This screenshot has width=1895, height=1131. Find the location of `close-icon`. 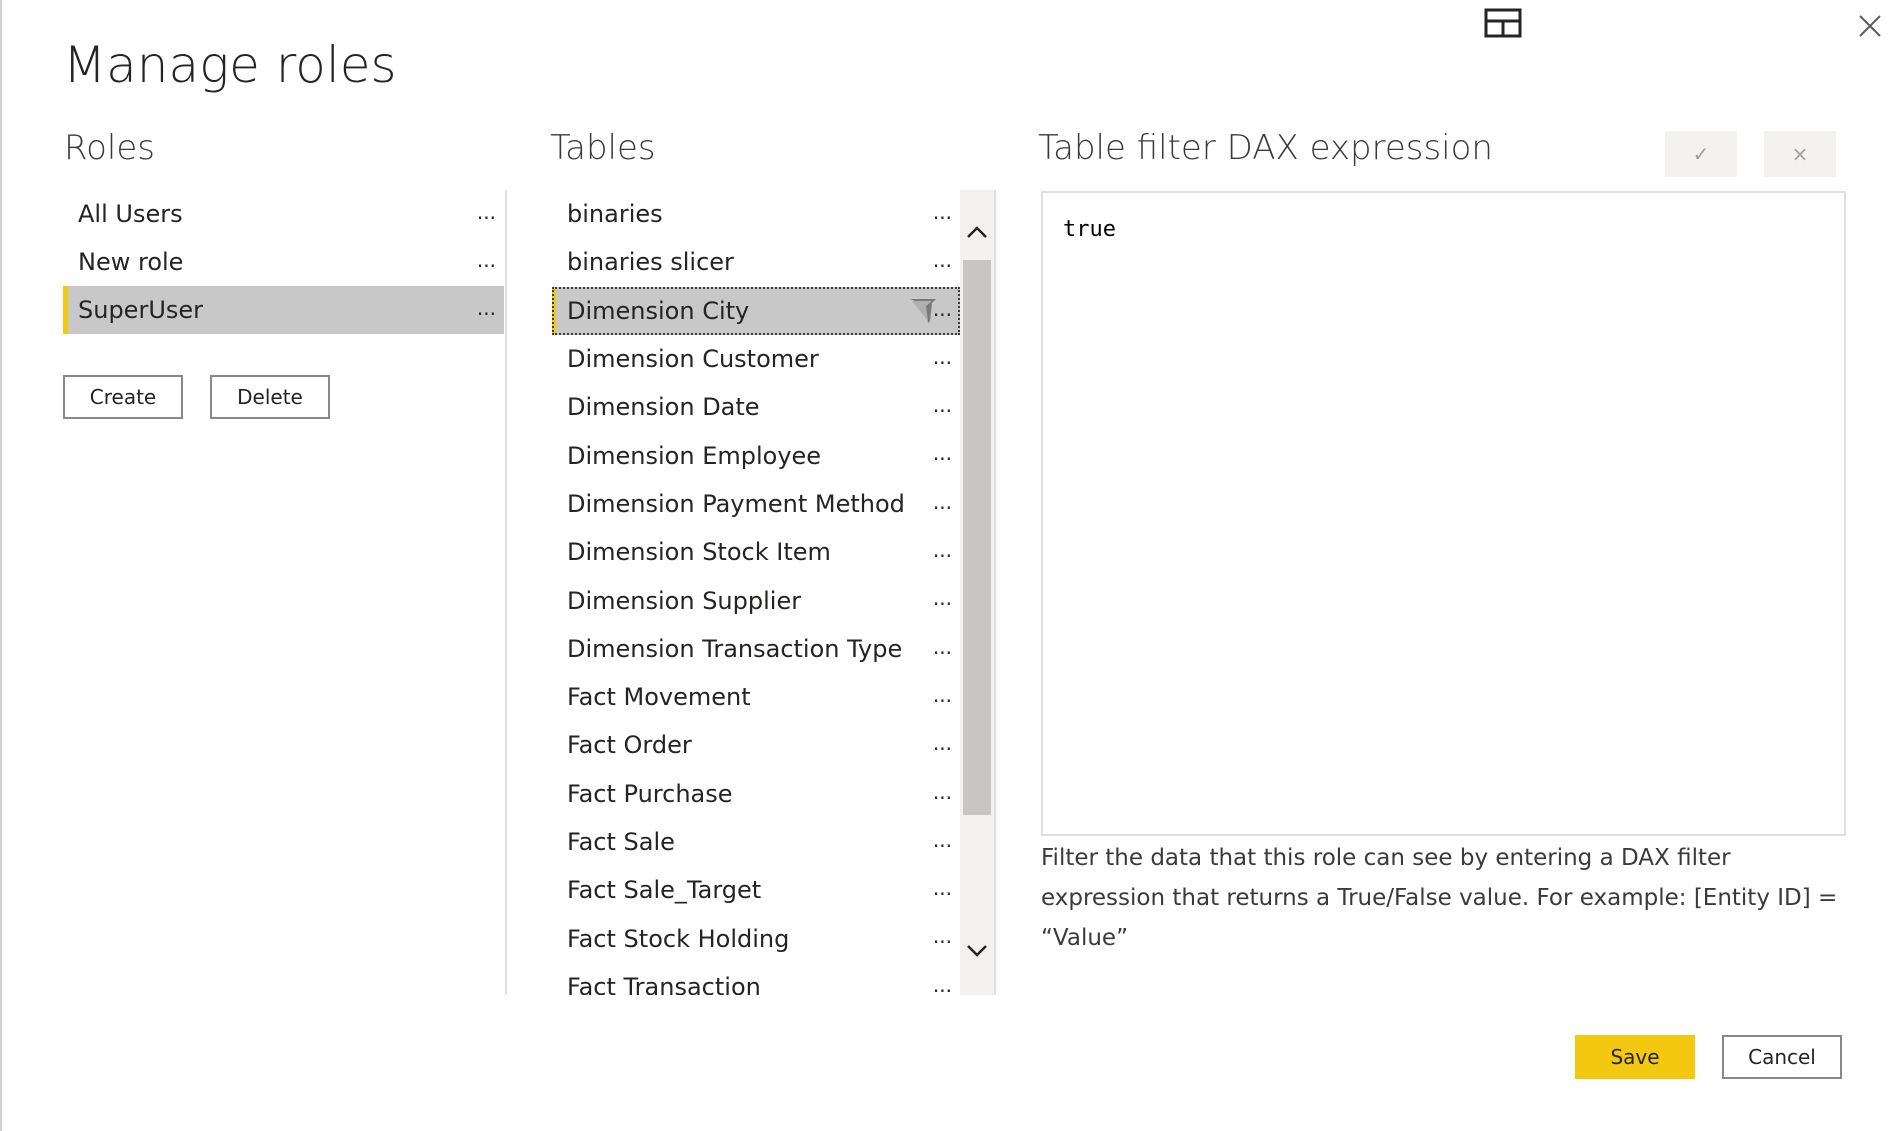

close-icon is located at coordinates (1870, 26).